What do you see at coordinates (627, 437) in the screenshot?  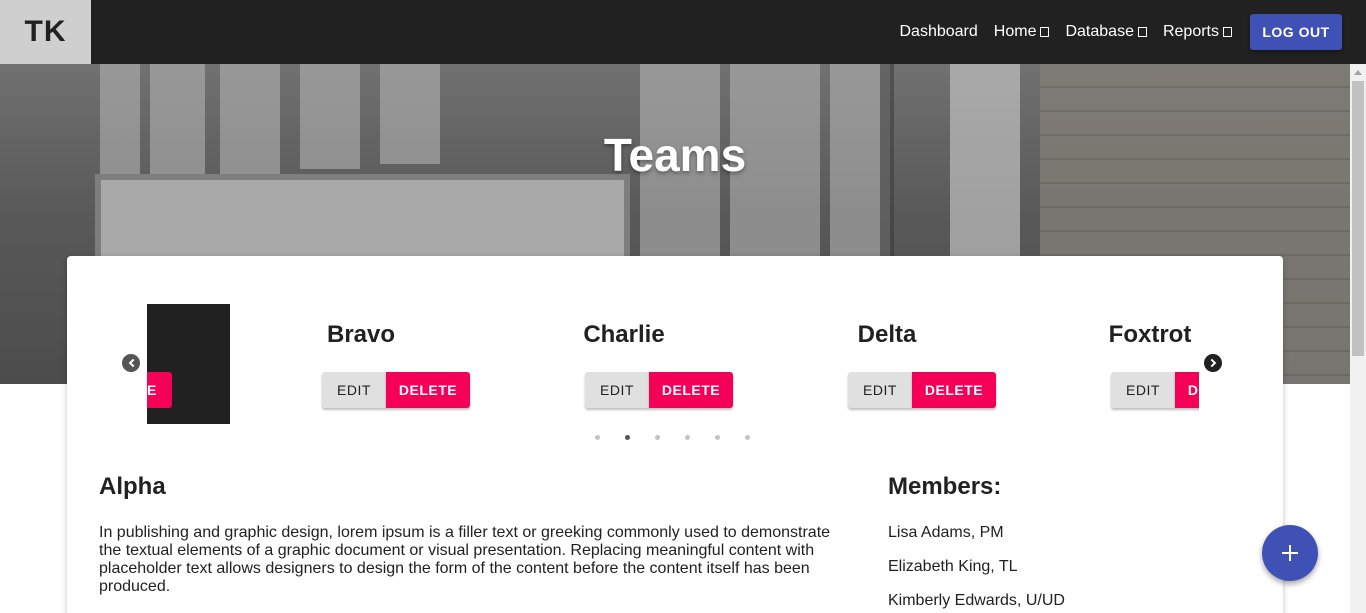 I see `carousel-dot-active` at bounding box center [627, 437].